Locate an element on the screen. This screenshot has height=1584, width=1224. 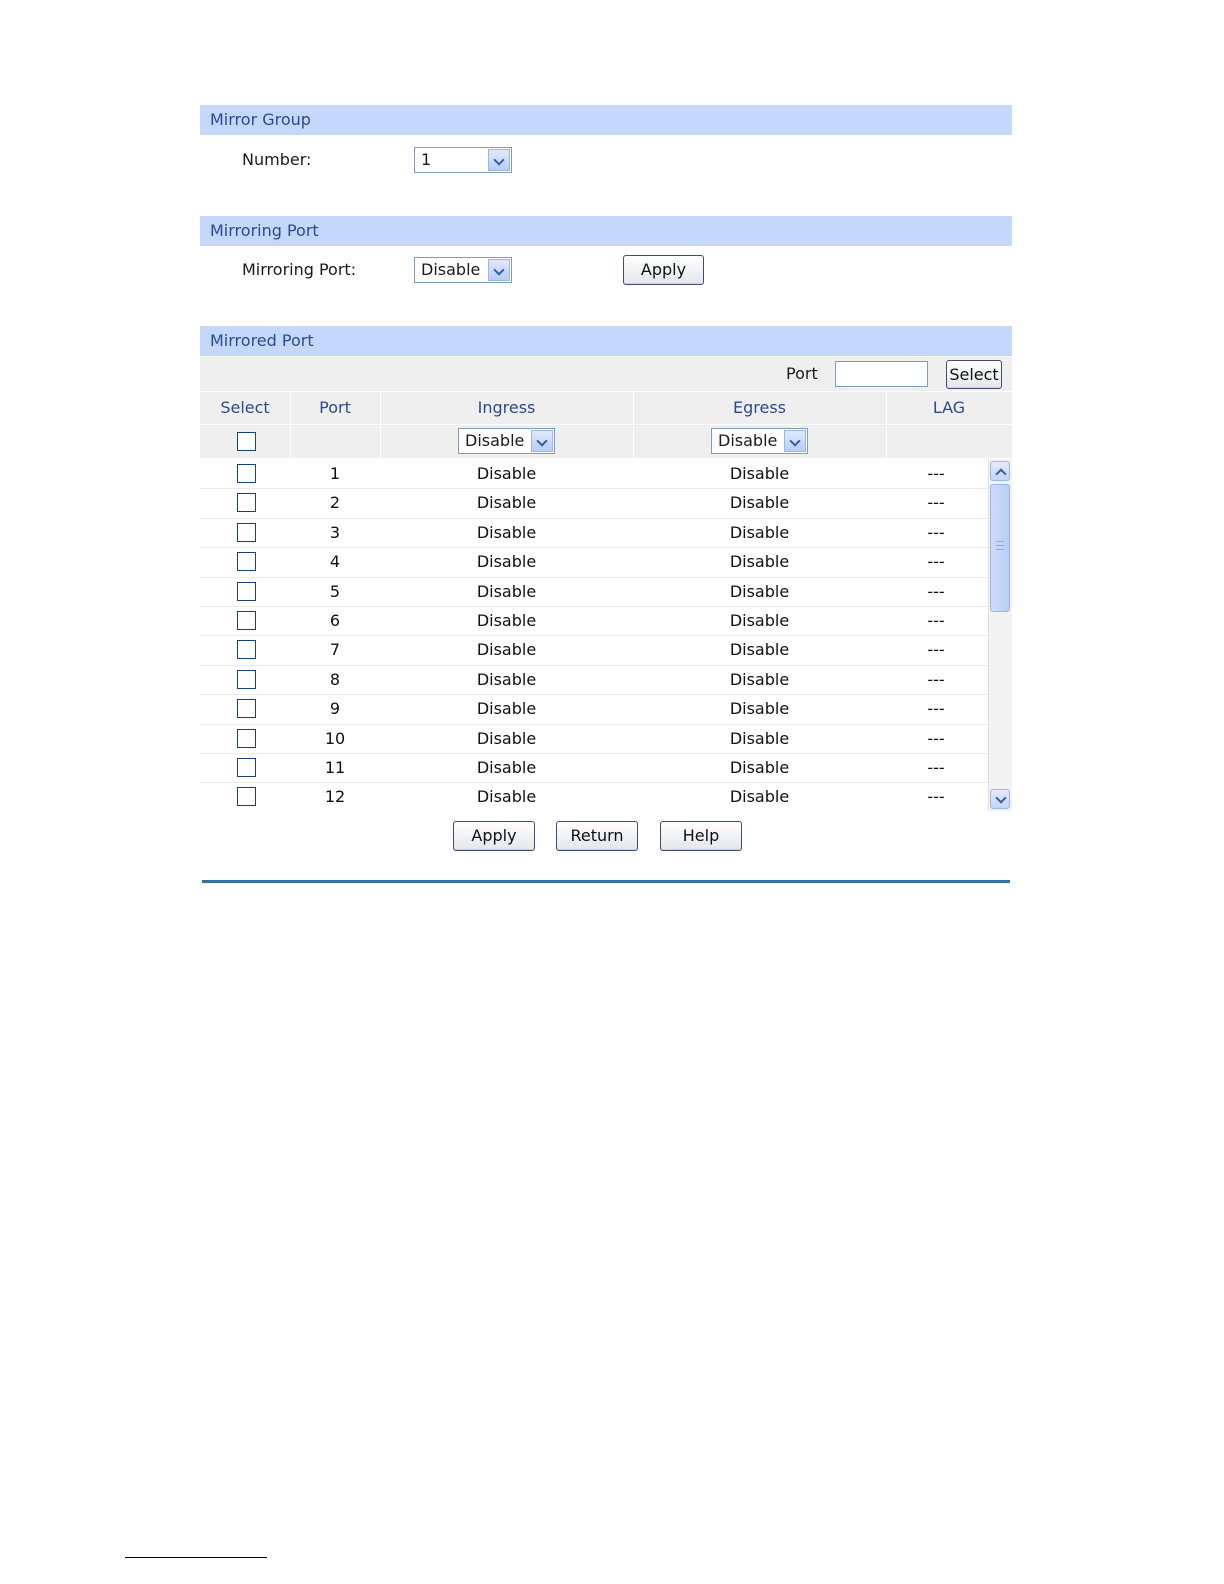
scroll-thumb is located at coordinates (1000, 548).